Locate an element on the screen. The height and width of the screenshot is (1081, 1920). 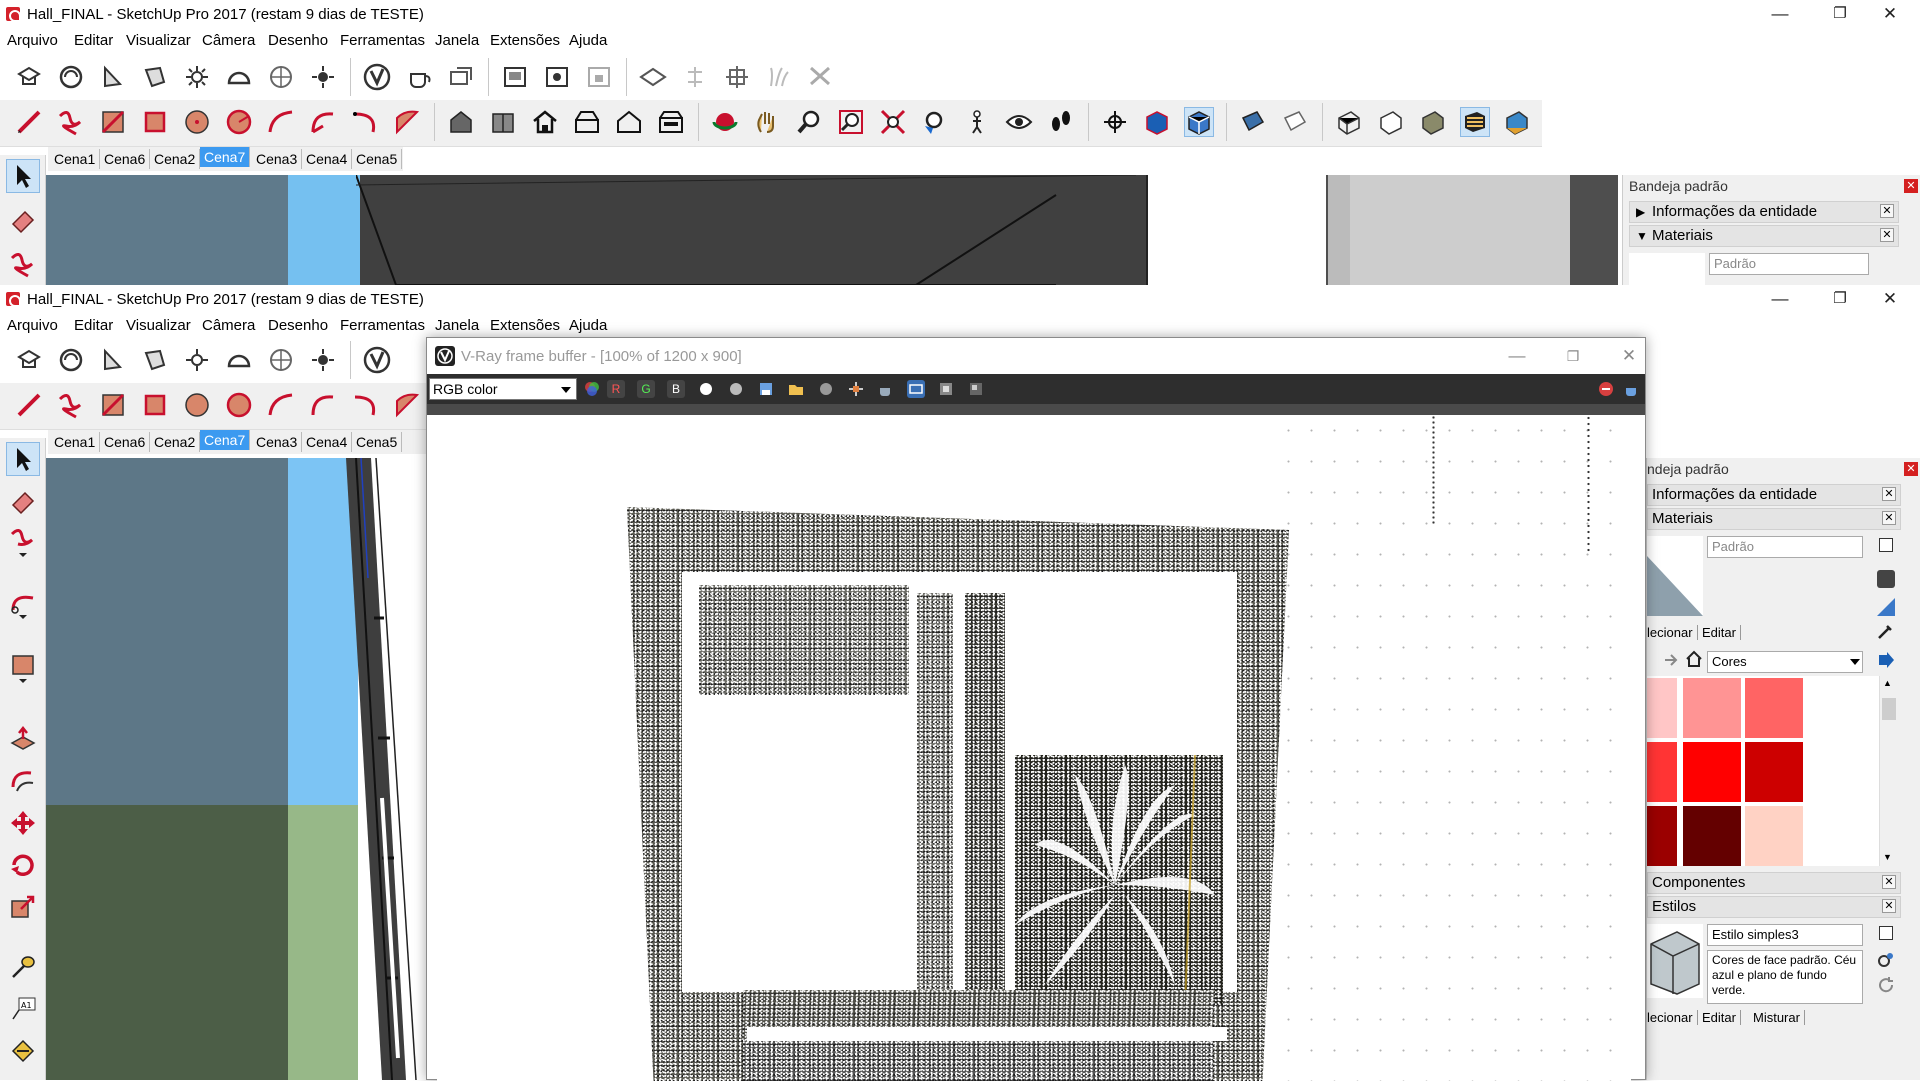
scene-tab-cena3: Cena3 is located at coordinates (277, 159).